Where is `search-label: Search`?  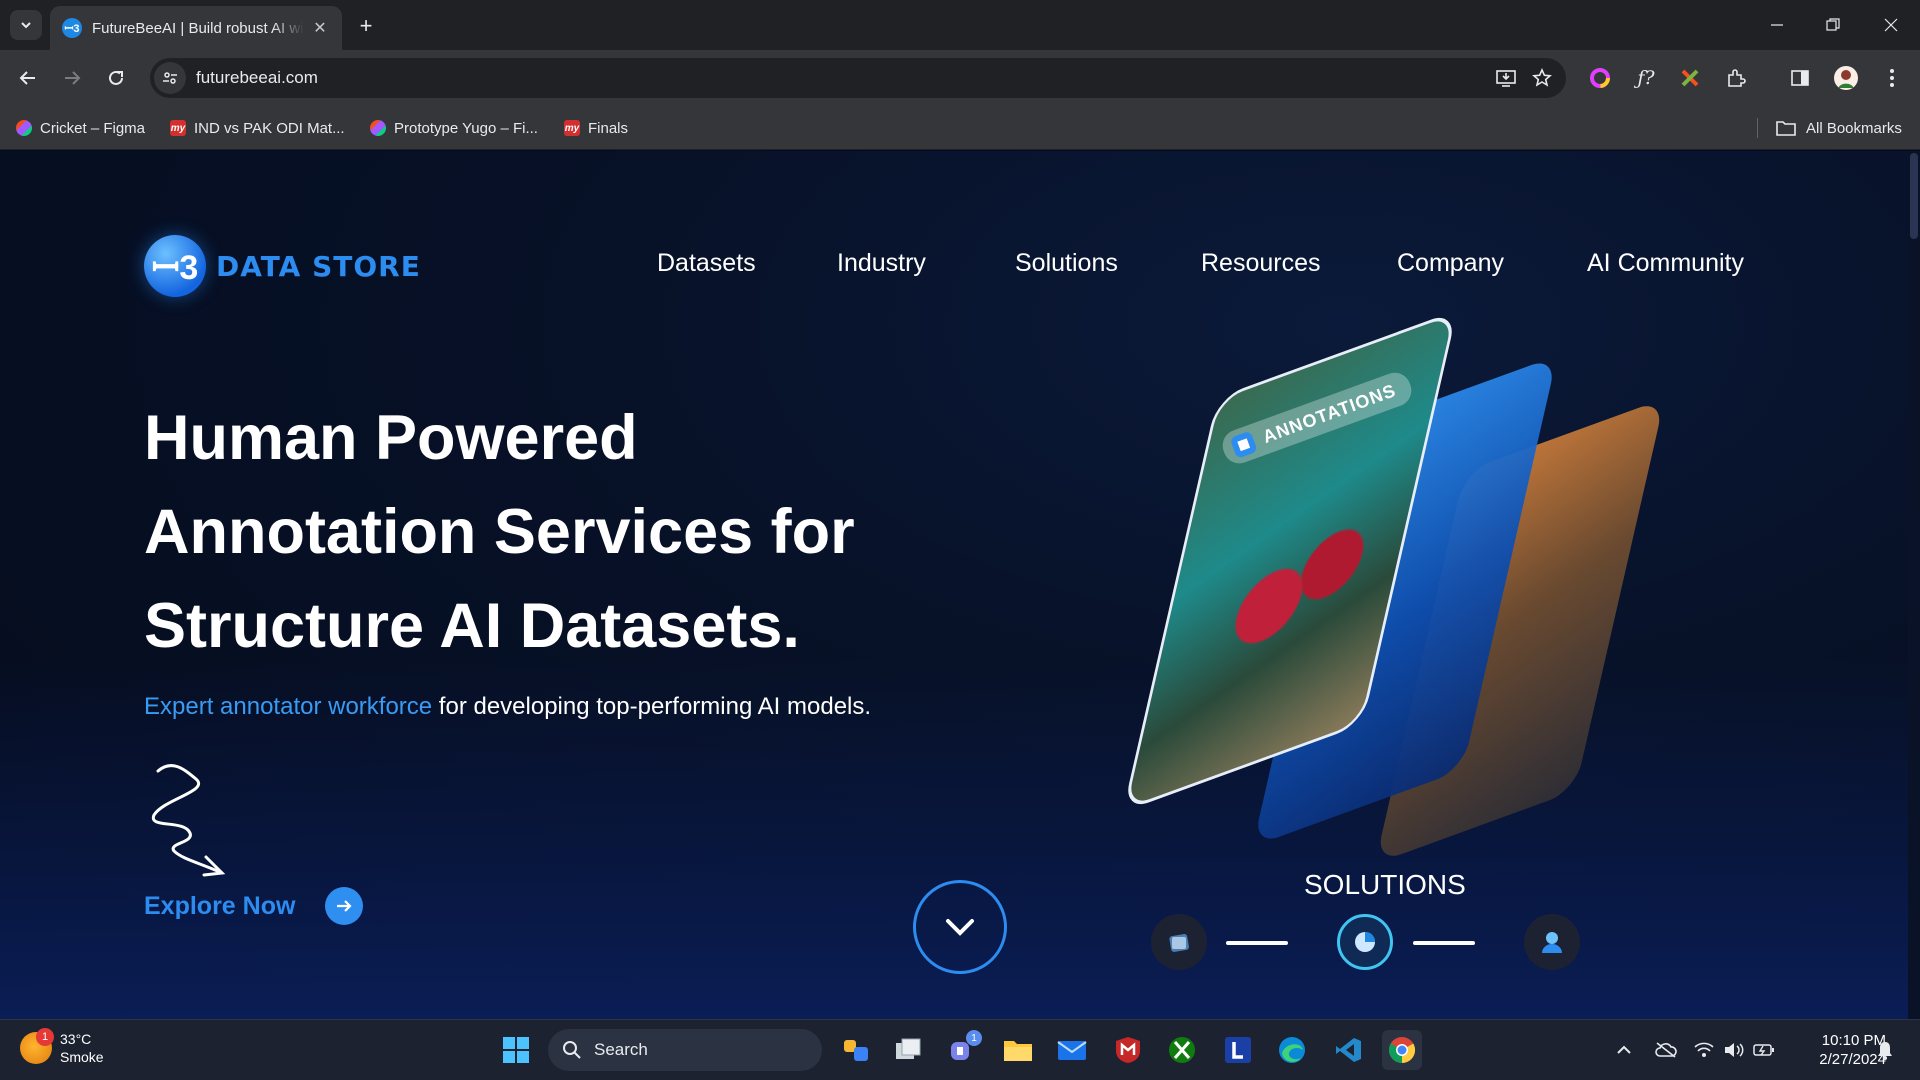
search-label: Search is located at coordinates (621, 1049).